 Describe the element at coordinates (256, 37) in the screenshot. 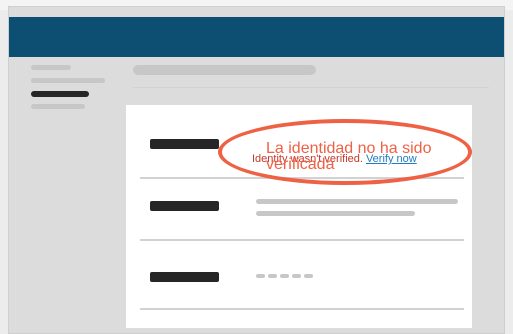

I see `app-header-bar` at that location.